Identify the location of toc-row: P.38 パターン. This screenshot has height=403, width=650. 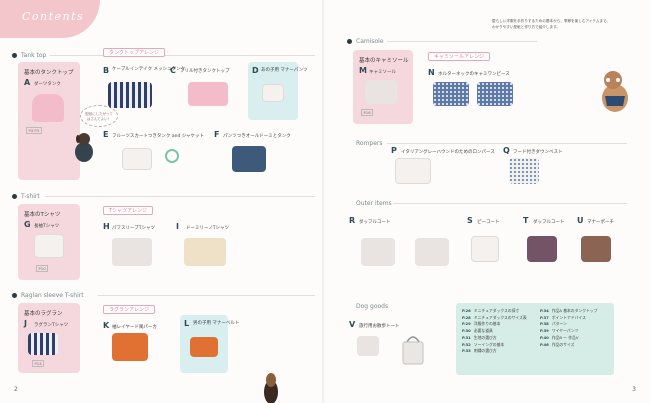
(568, 324).